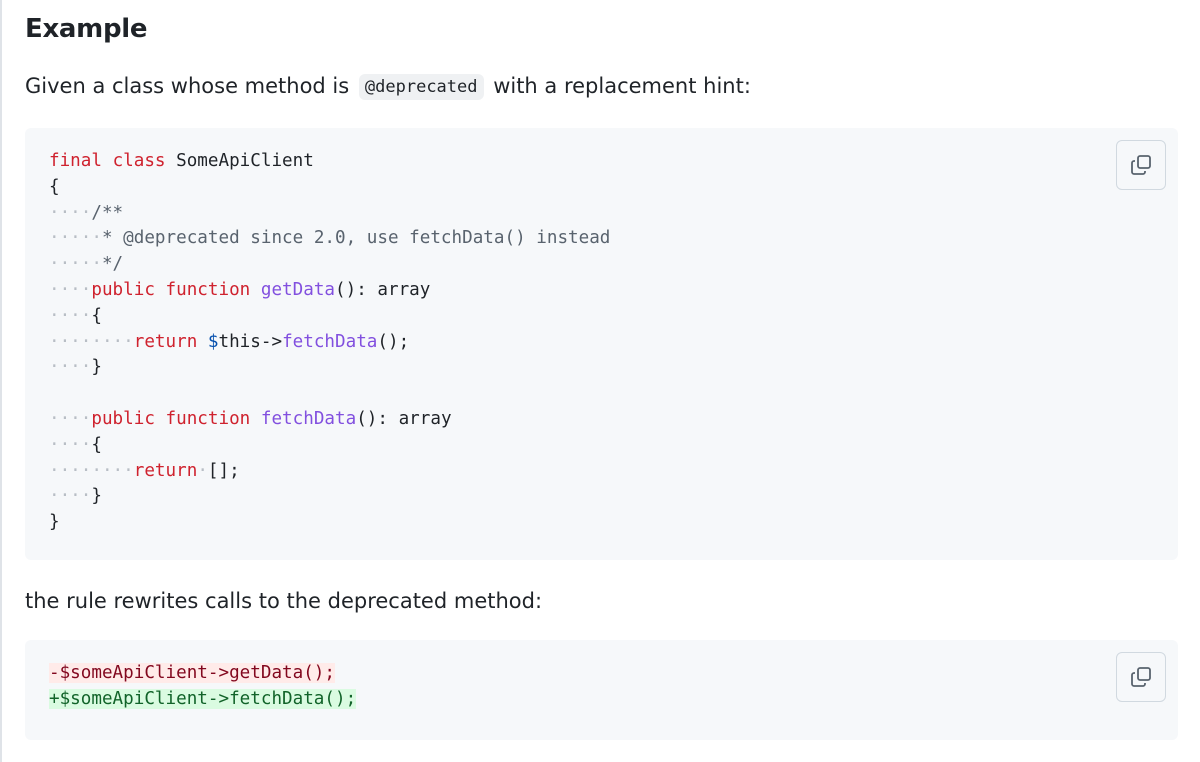 The height and width of the screenshot is (762, 1200). What do you see at coordinates (329, 265) in the screenshot?
I see `code-line: ·····*/` at bounding box center [329, 265].